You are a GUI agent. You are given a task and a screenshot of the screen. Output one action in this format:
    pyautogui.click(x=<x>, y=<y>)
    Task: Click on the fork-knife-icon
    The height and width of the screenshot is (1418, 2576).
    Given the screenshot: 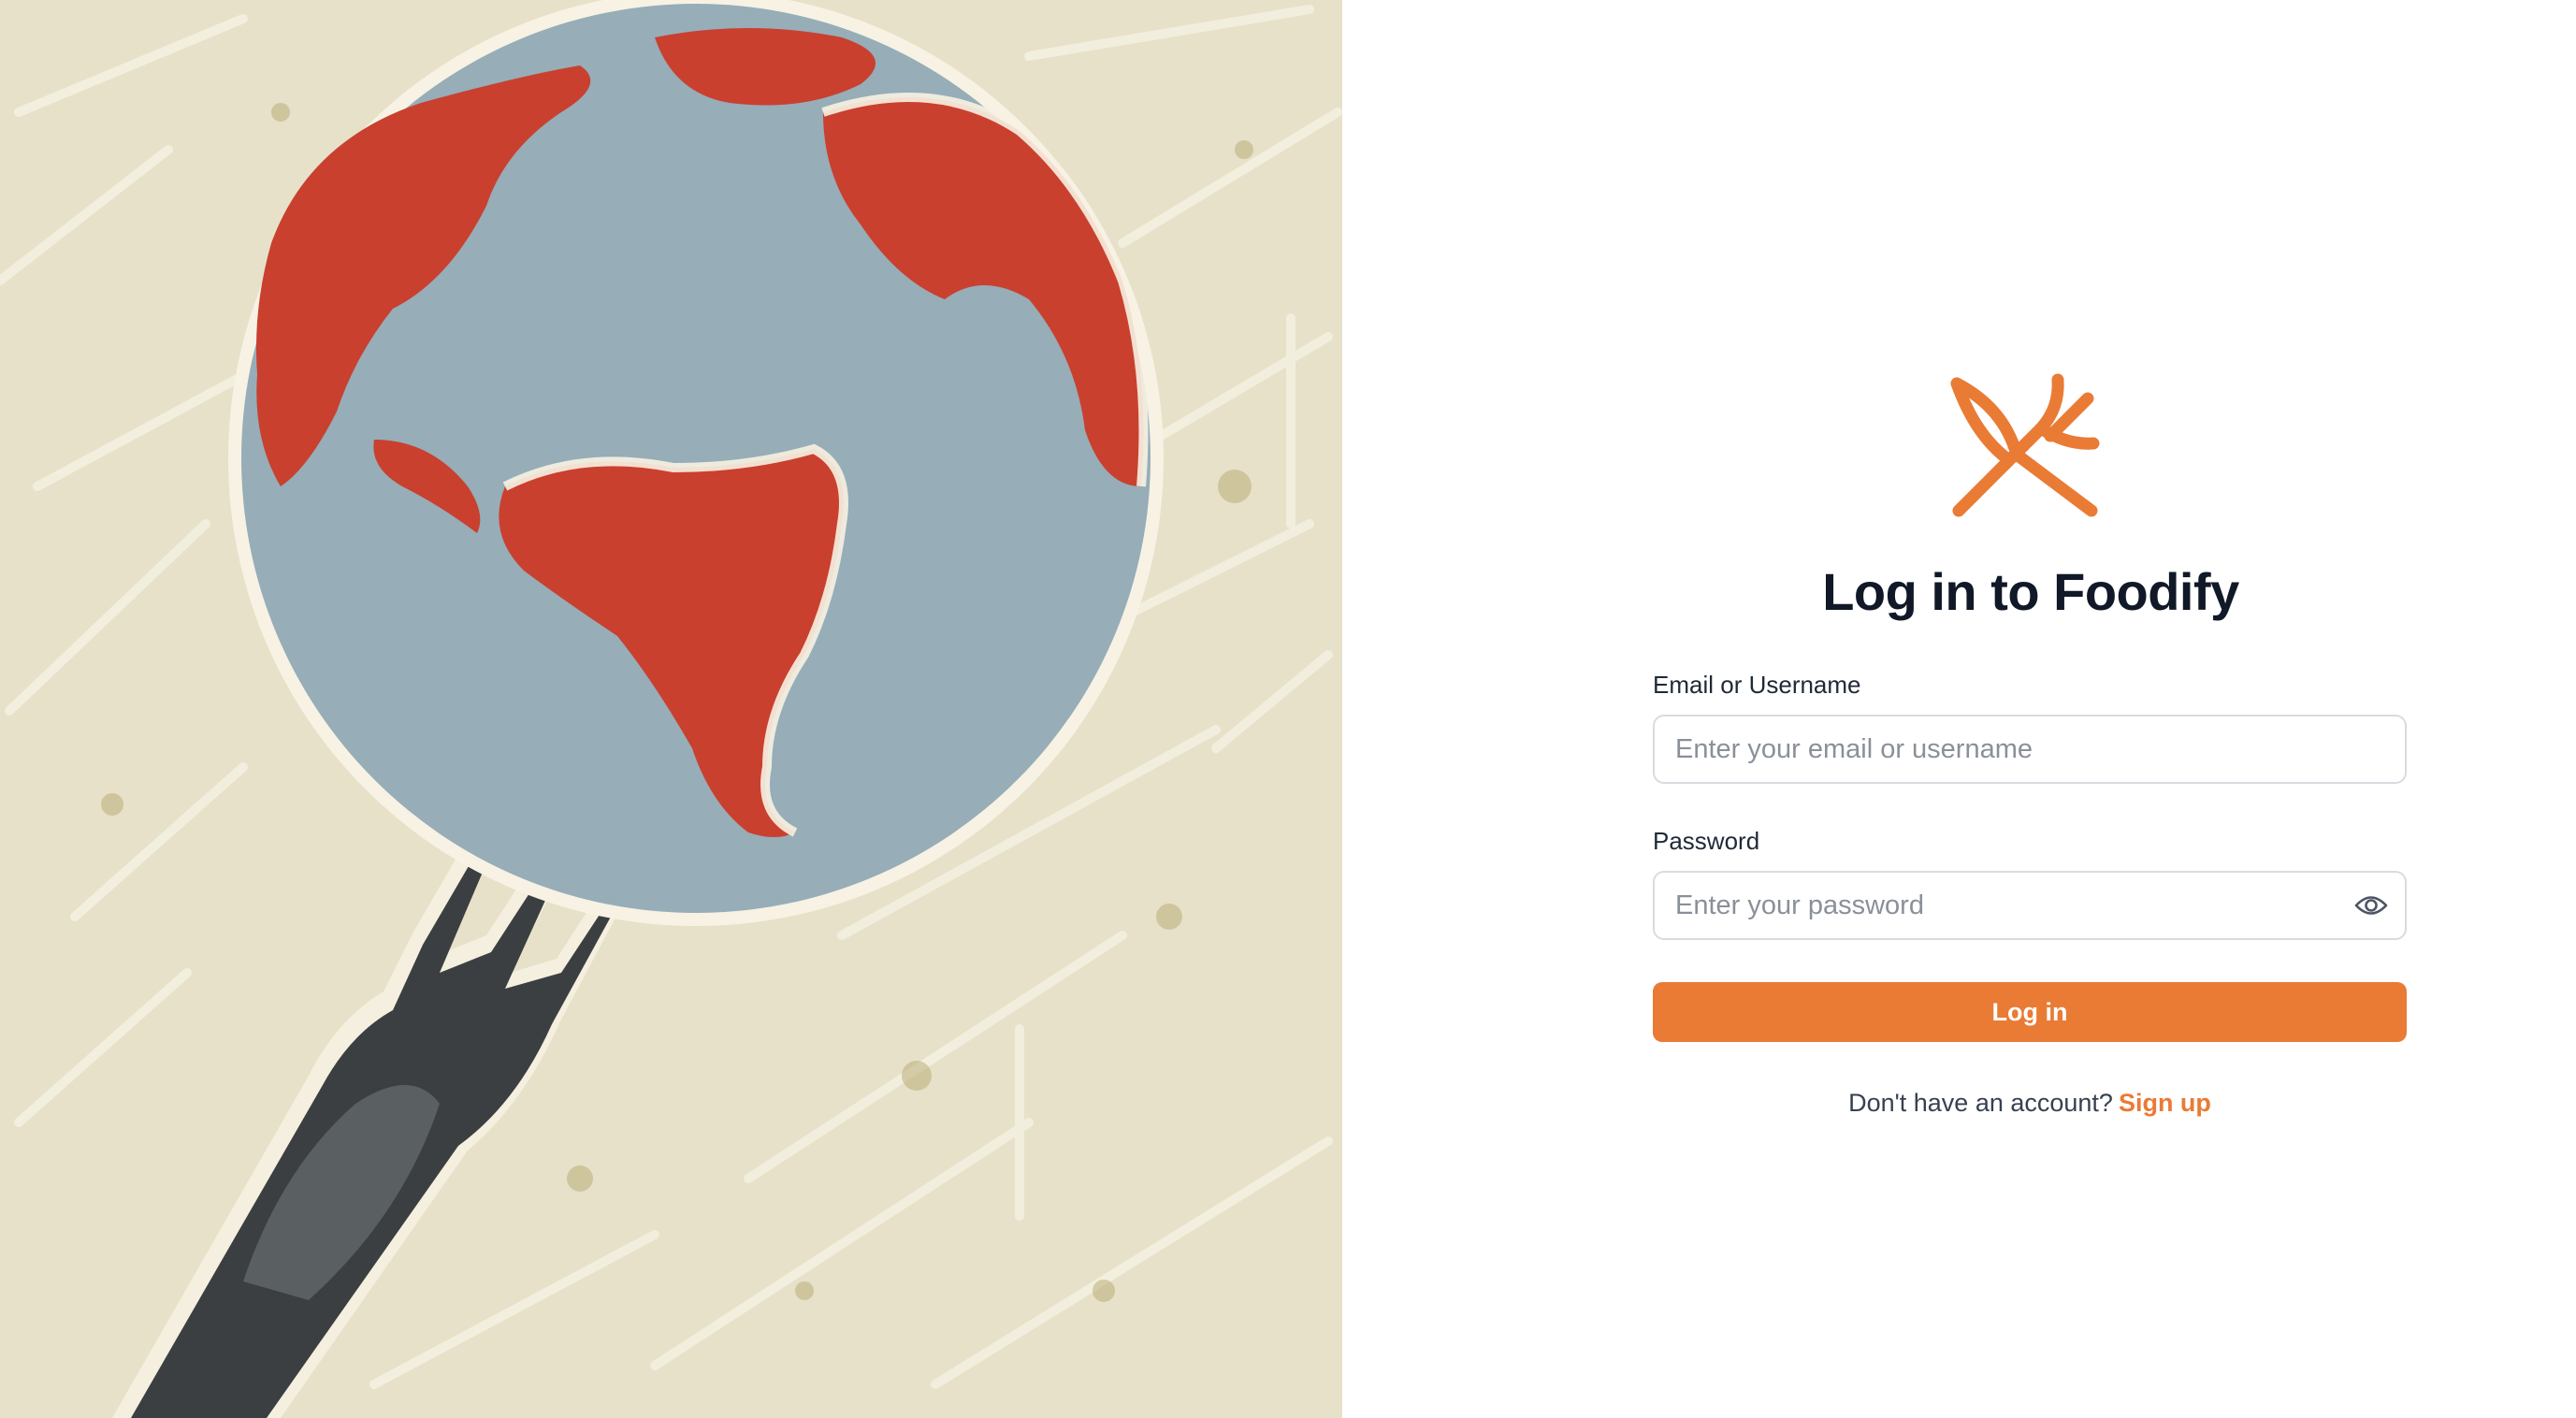 What is the action you would take?
    pyautogui.click(x=2024, y=447)
    